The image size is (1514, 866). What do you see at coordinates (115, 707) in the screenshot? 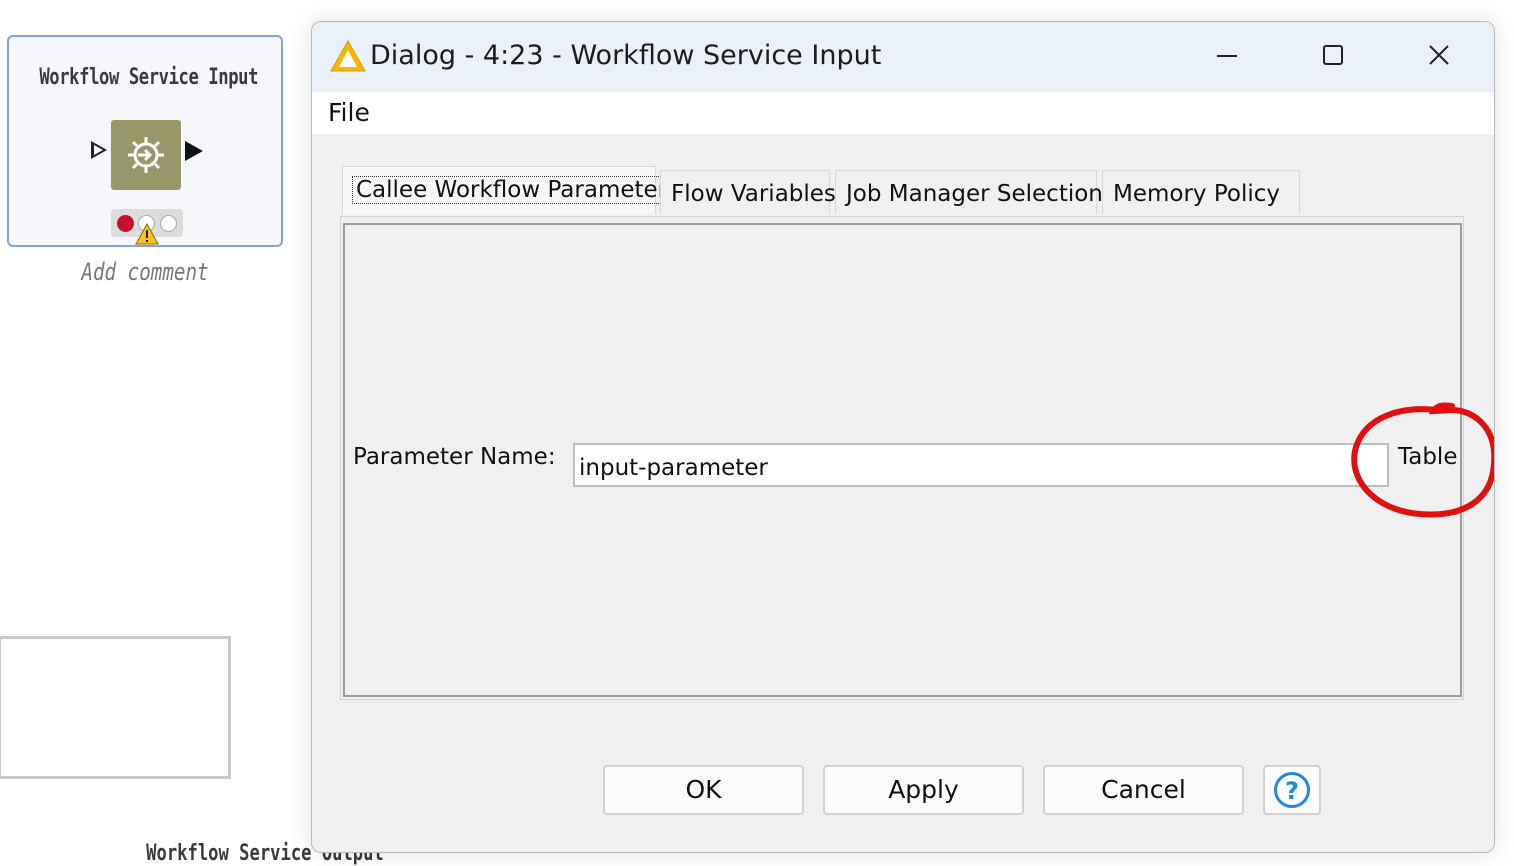
I see `workflow-annotation-box` at bounding box center [115, 707].